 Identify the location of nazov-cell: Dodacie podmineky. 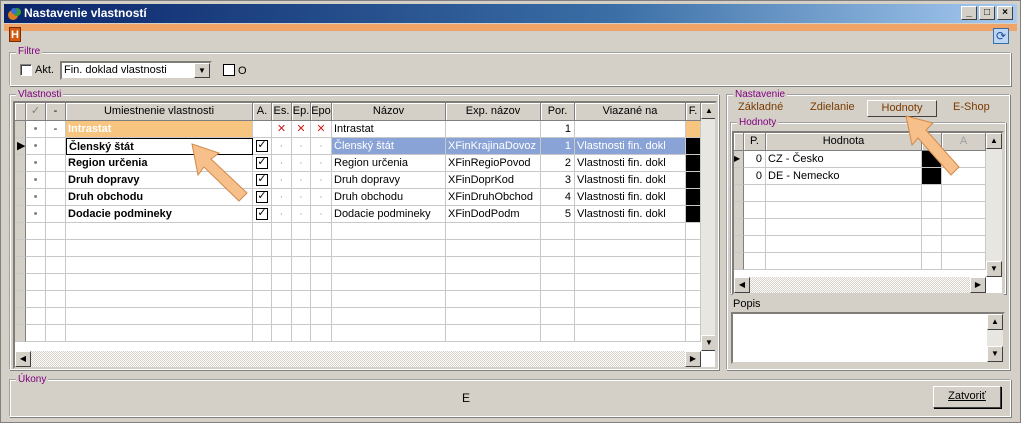
(389, 214).